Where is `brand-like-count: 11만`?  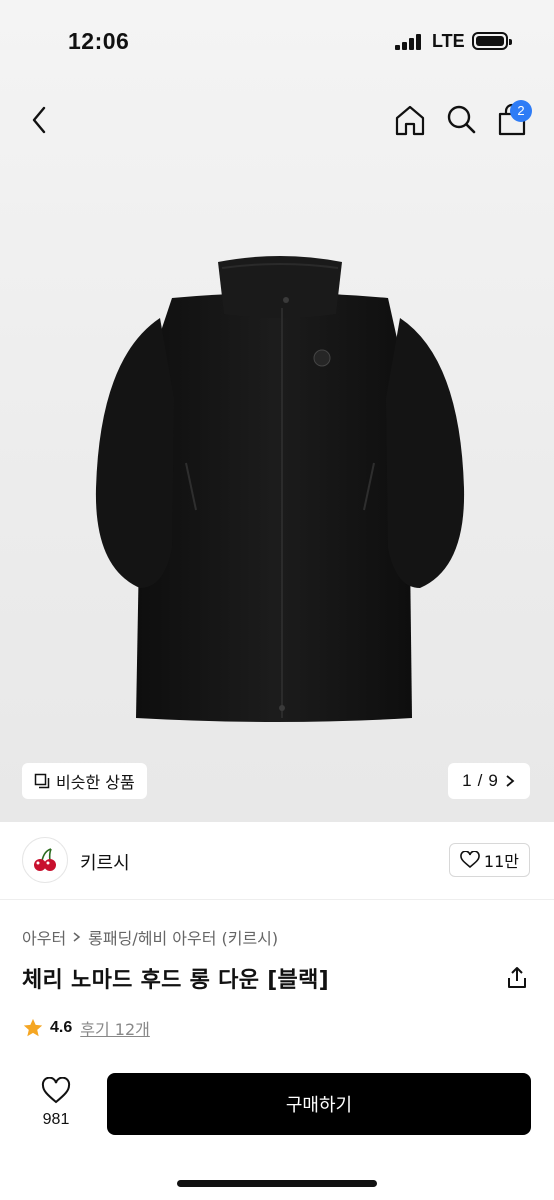
brand-like-count: 11만 is located at coordinates (501, 861).